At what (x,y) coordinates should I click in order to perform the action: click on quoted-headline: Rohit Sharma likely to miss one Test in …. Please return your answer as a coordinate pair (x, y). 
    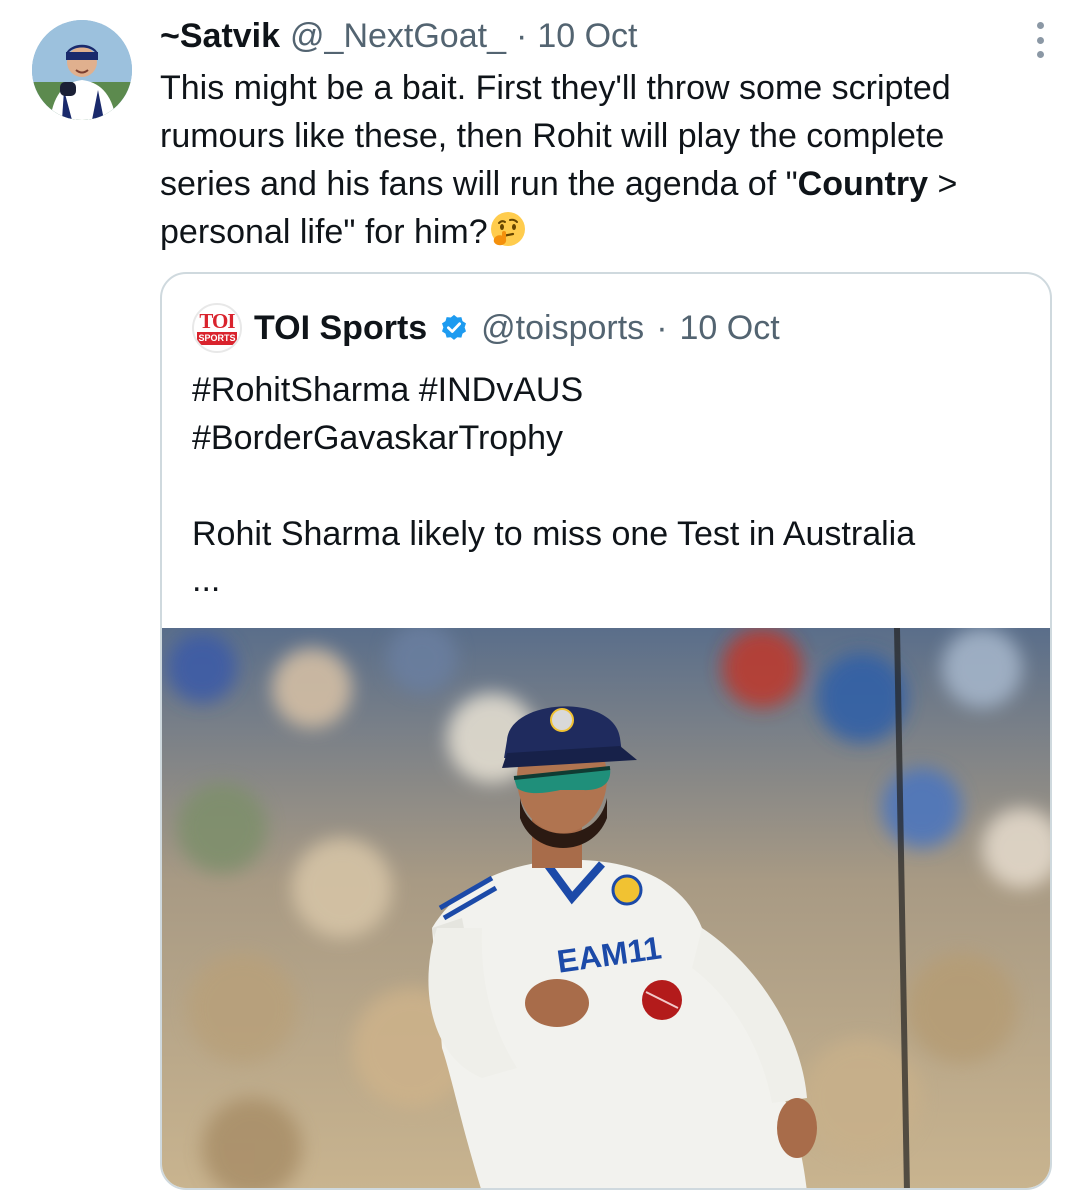
    Looking at the image, I should click on (554, 534).